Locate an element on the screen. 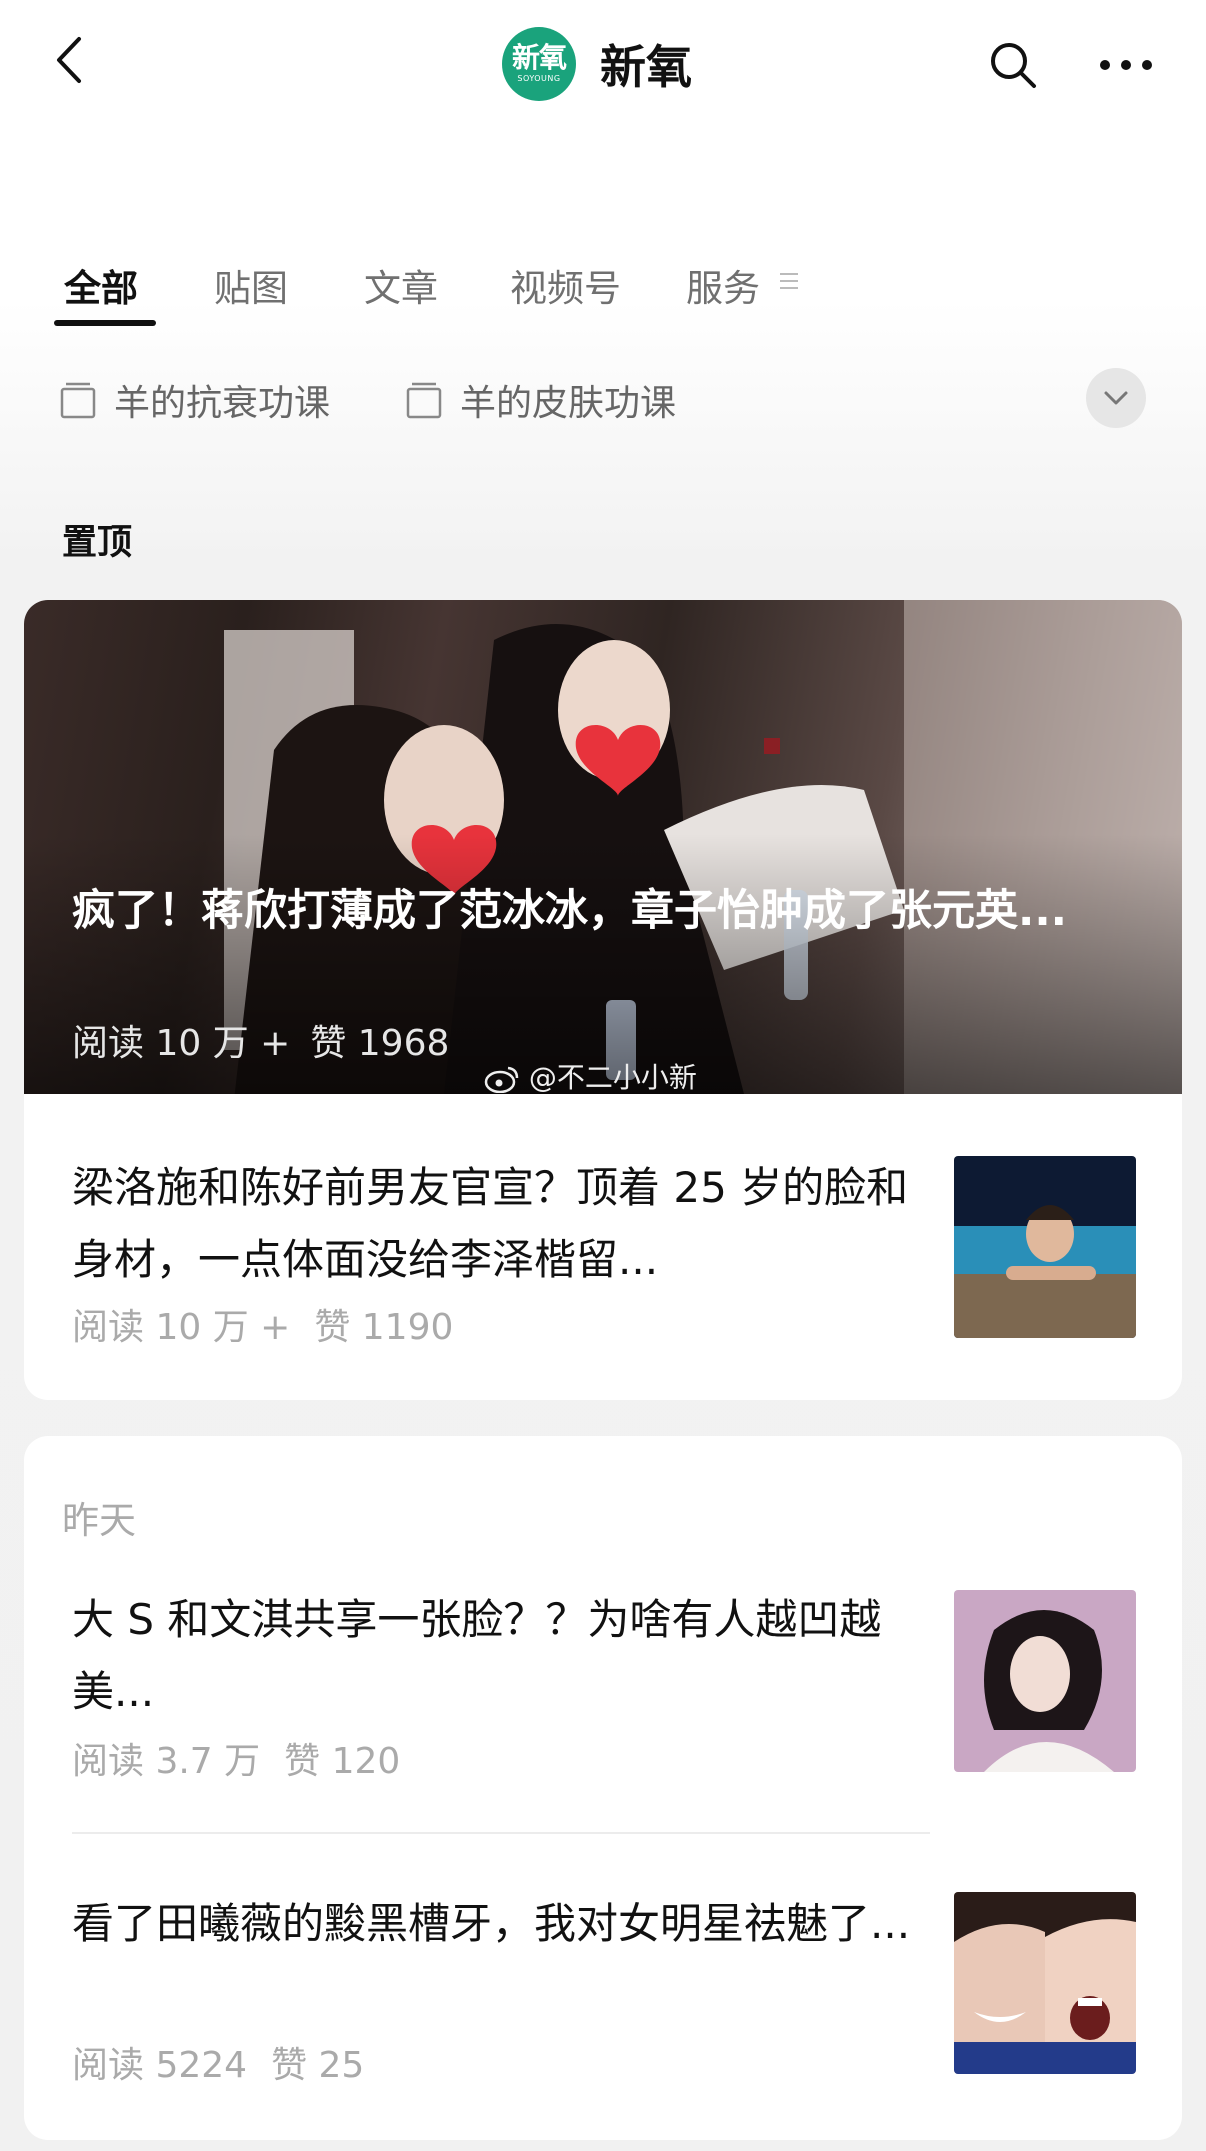 Image resolution: width=1206 pixels, height=2151 pixels. search-button is located at coordinates (1013, 65).